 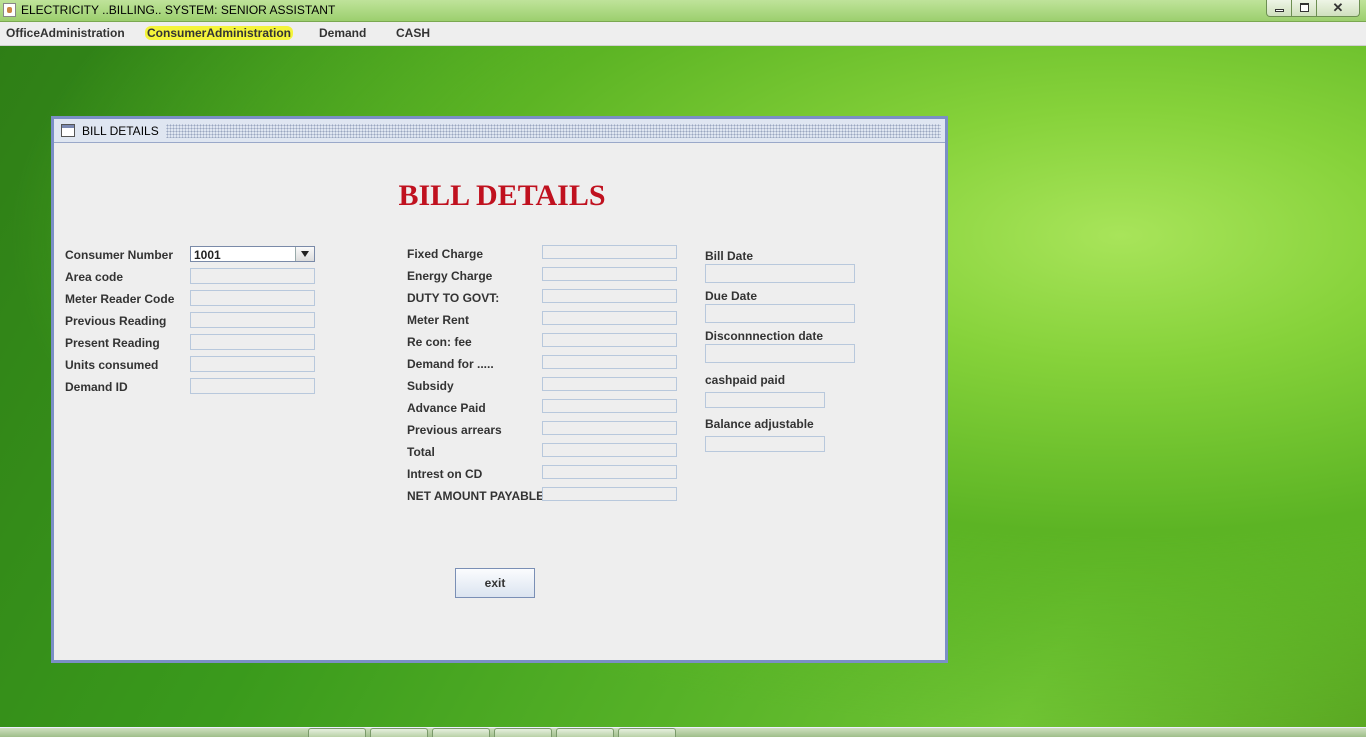 I want to click on total-field, so click(x=609, y=450).